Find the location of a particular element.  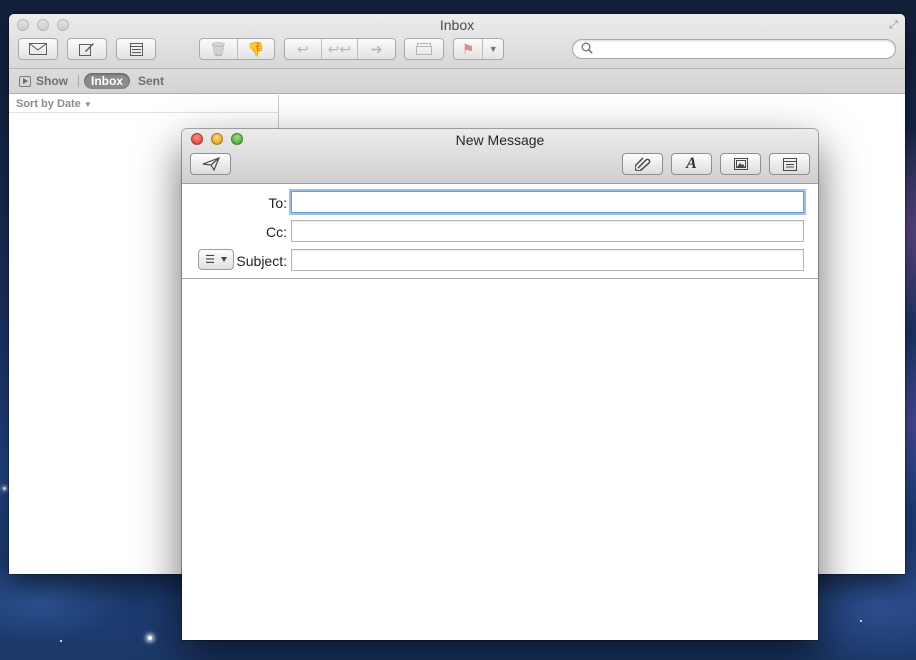

font-icon: A is located at coordinates (691, 163).